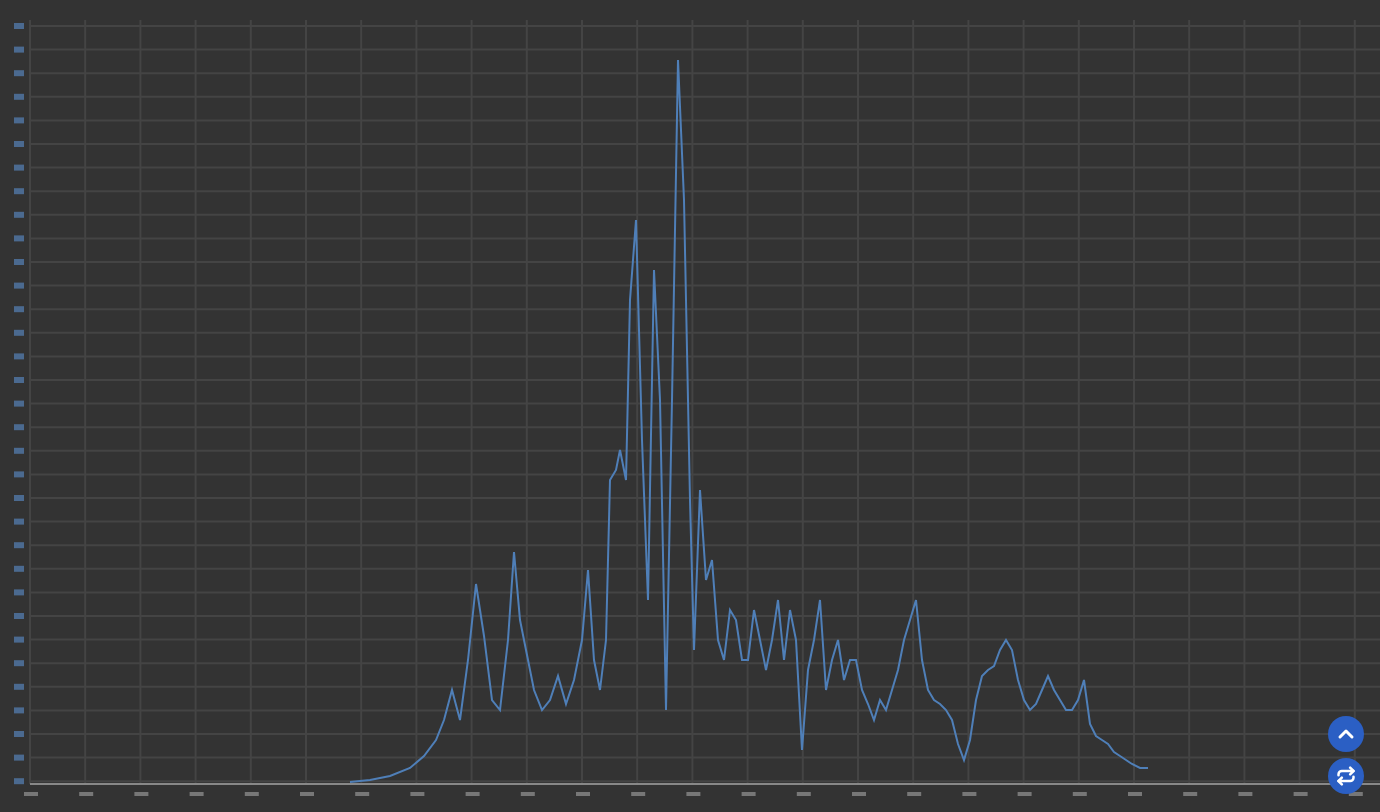 The width and height of the screenshot is (1380, 812). I want to click on scroll-up-button, so click(1346, 734).